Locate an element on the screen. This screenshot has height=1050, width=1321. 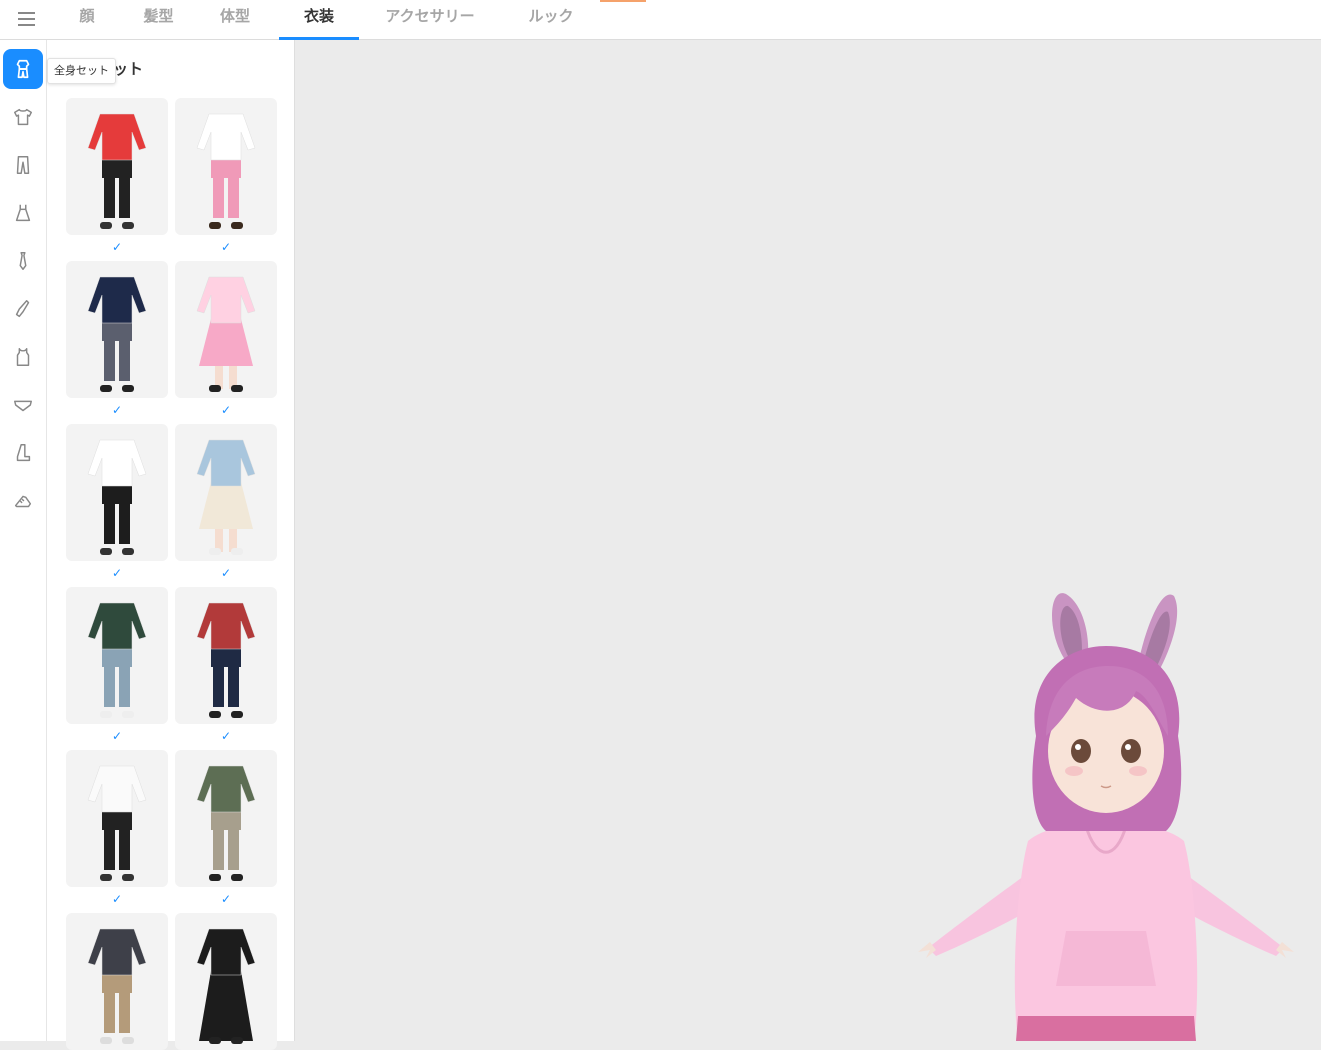
outfit-card-black-long-dress-outfit is located at coordinates (226, 981).